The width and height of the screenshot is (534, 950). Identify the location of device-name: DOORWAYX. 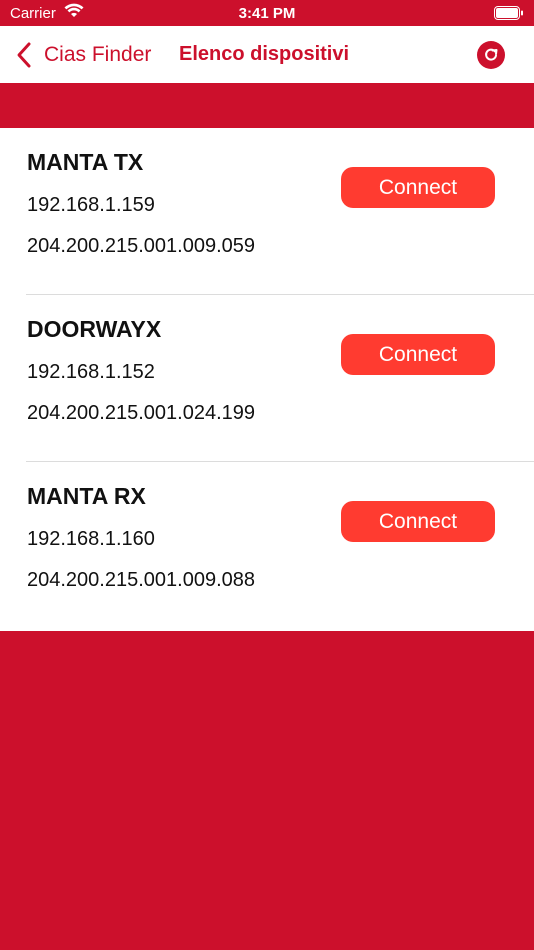
(94, 329).